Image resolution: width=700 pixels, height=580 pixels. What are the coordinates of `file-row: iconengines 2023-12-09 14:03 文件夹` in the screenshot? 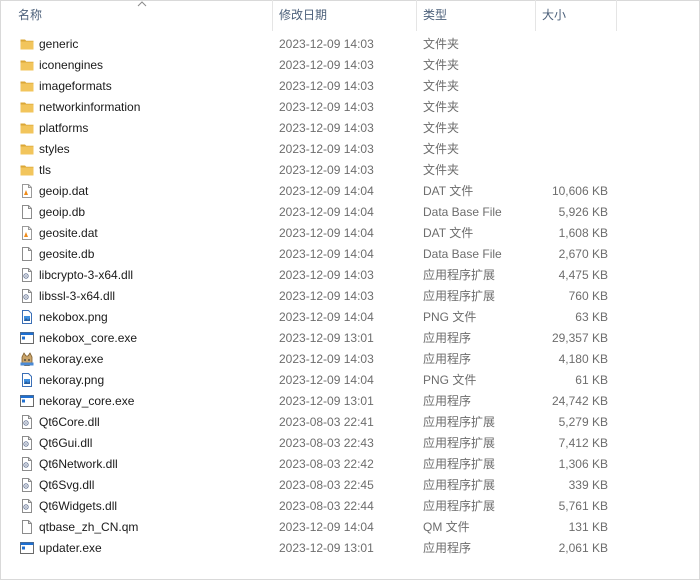 It's located at (350, 65).